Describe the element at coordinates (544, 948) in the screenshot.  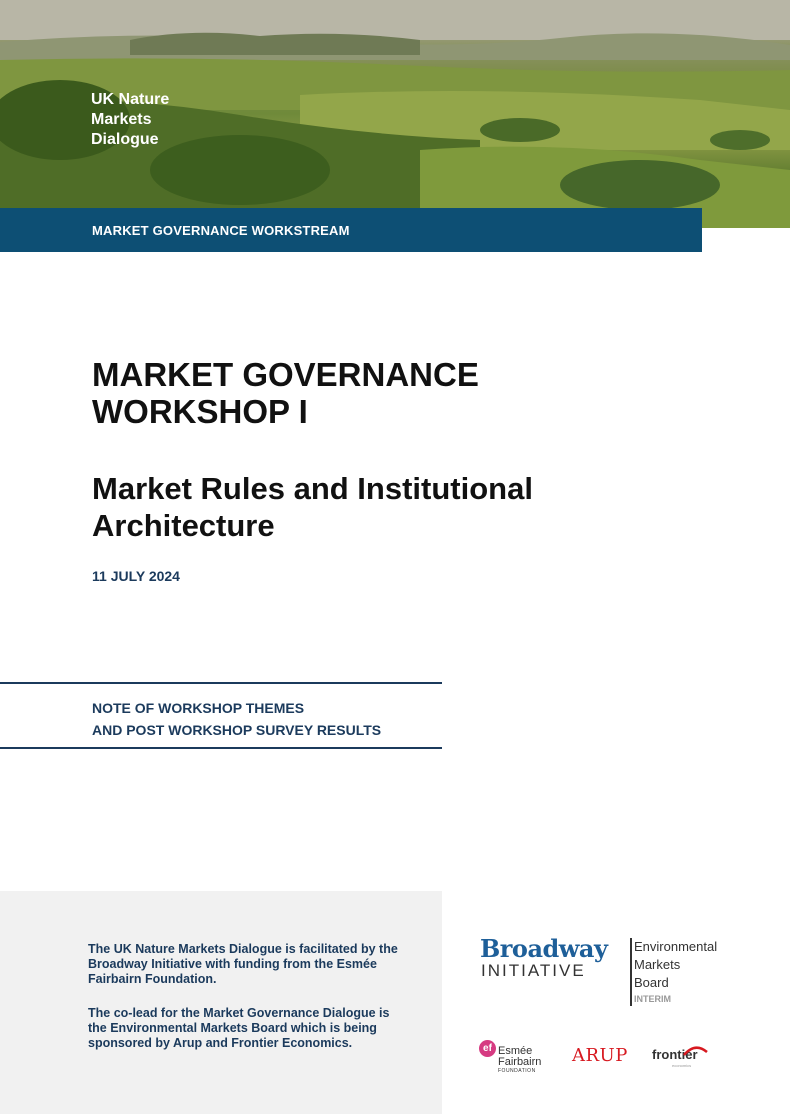
I see `broadway-initiative-logo: Broadway` at that location.